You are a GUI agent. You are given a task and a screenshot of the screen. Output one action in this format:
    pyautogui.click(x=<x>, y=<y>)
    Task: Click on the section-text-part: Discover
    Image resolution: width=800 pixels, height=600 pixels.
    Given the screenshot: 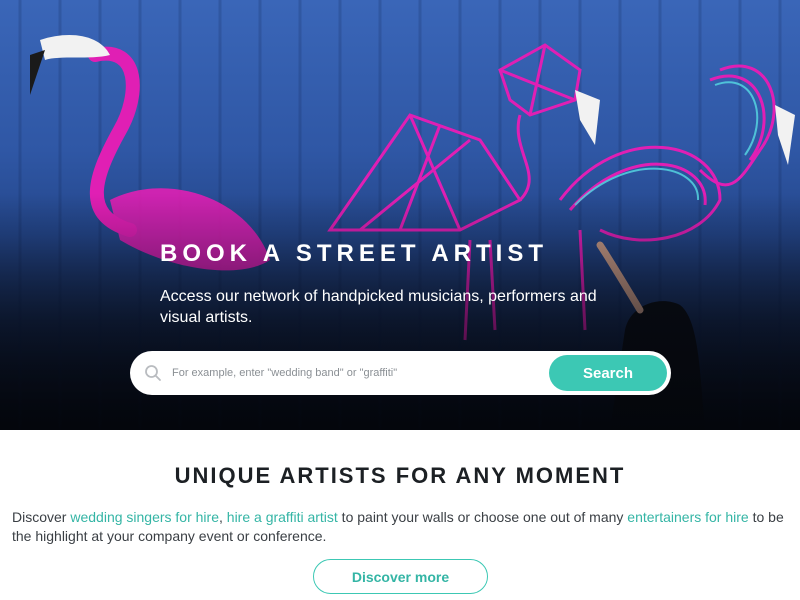 What is the action you would take?
    pyautogui.click(x=41, y=517)
    